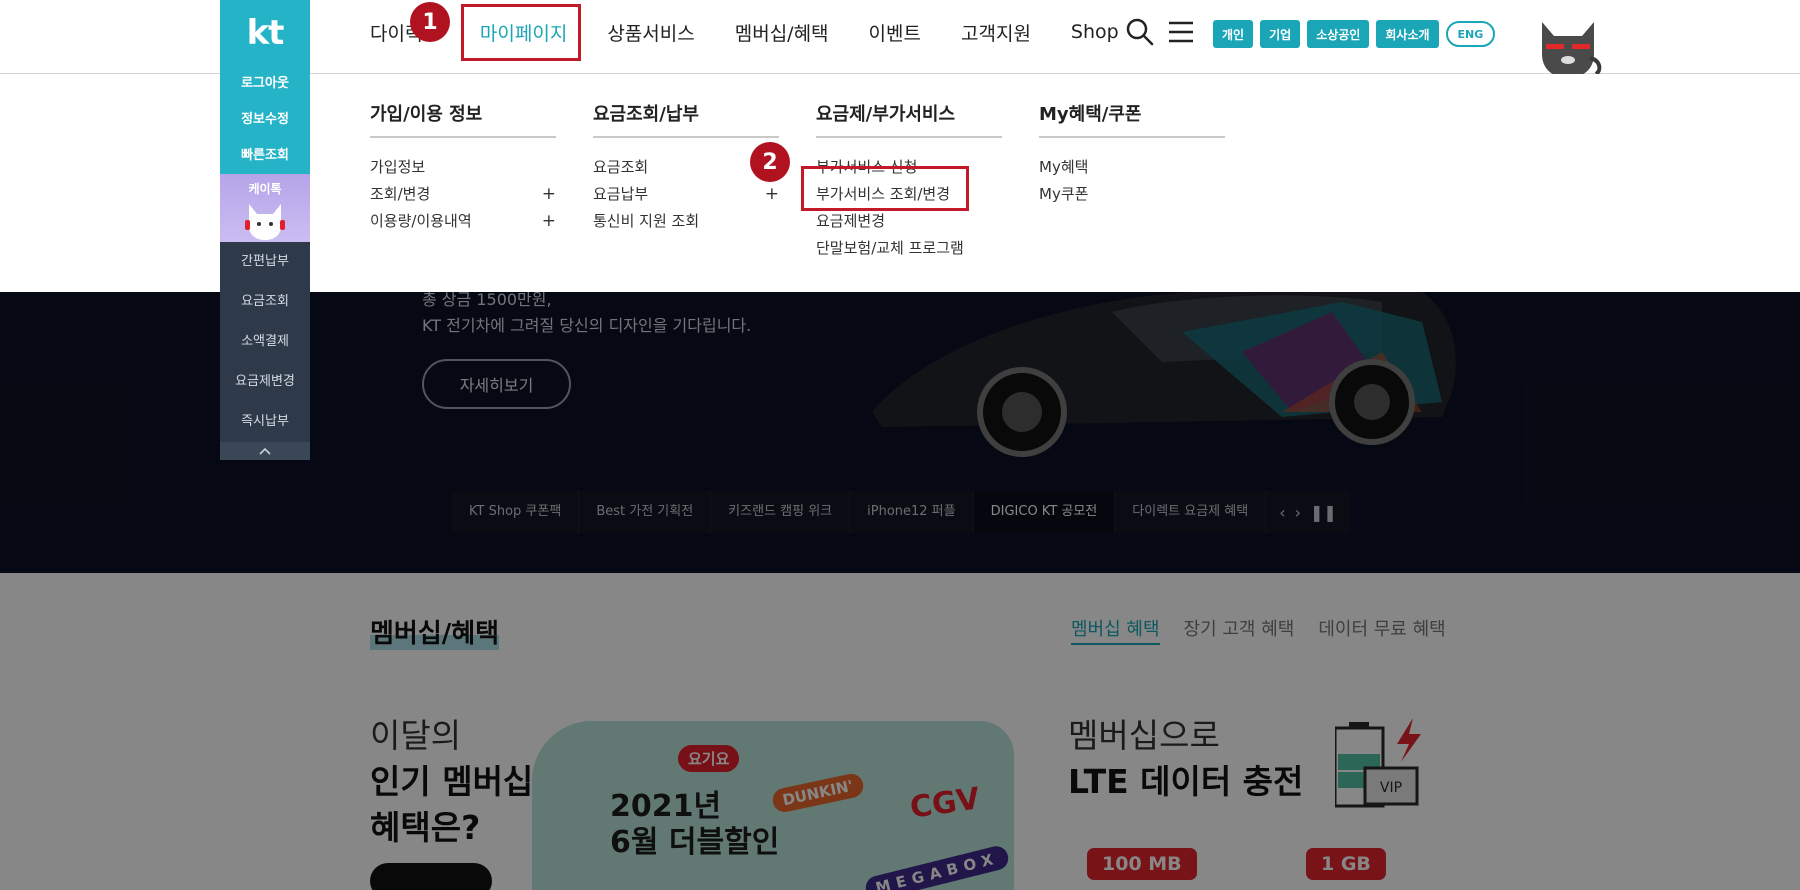 The height and width of the screenshot is (890, 1800). I want to click on menu-item-label: 통신비 지원 조회, so click(646, 221).